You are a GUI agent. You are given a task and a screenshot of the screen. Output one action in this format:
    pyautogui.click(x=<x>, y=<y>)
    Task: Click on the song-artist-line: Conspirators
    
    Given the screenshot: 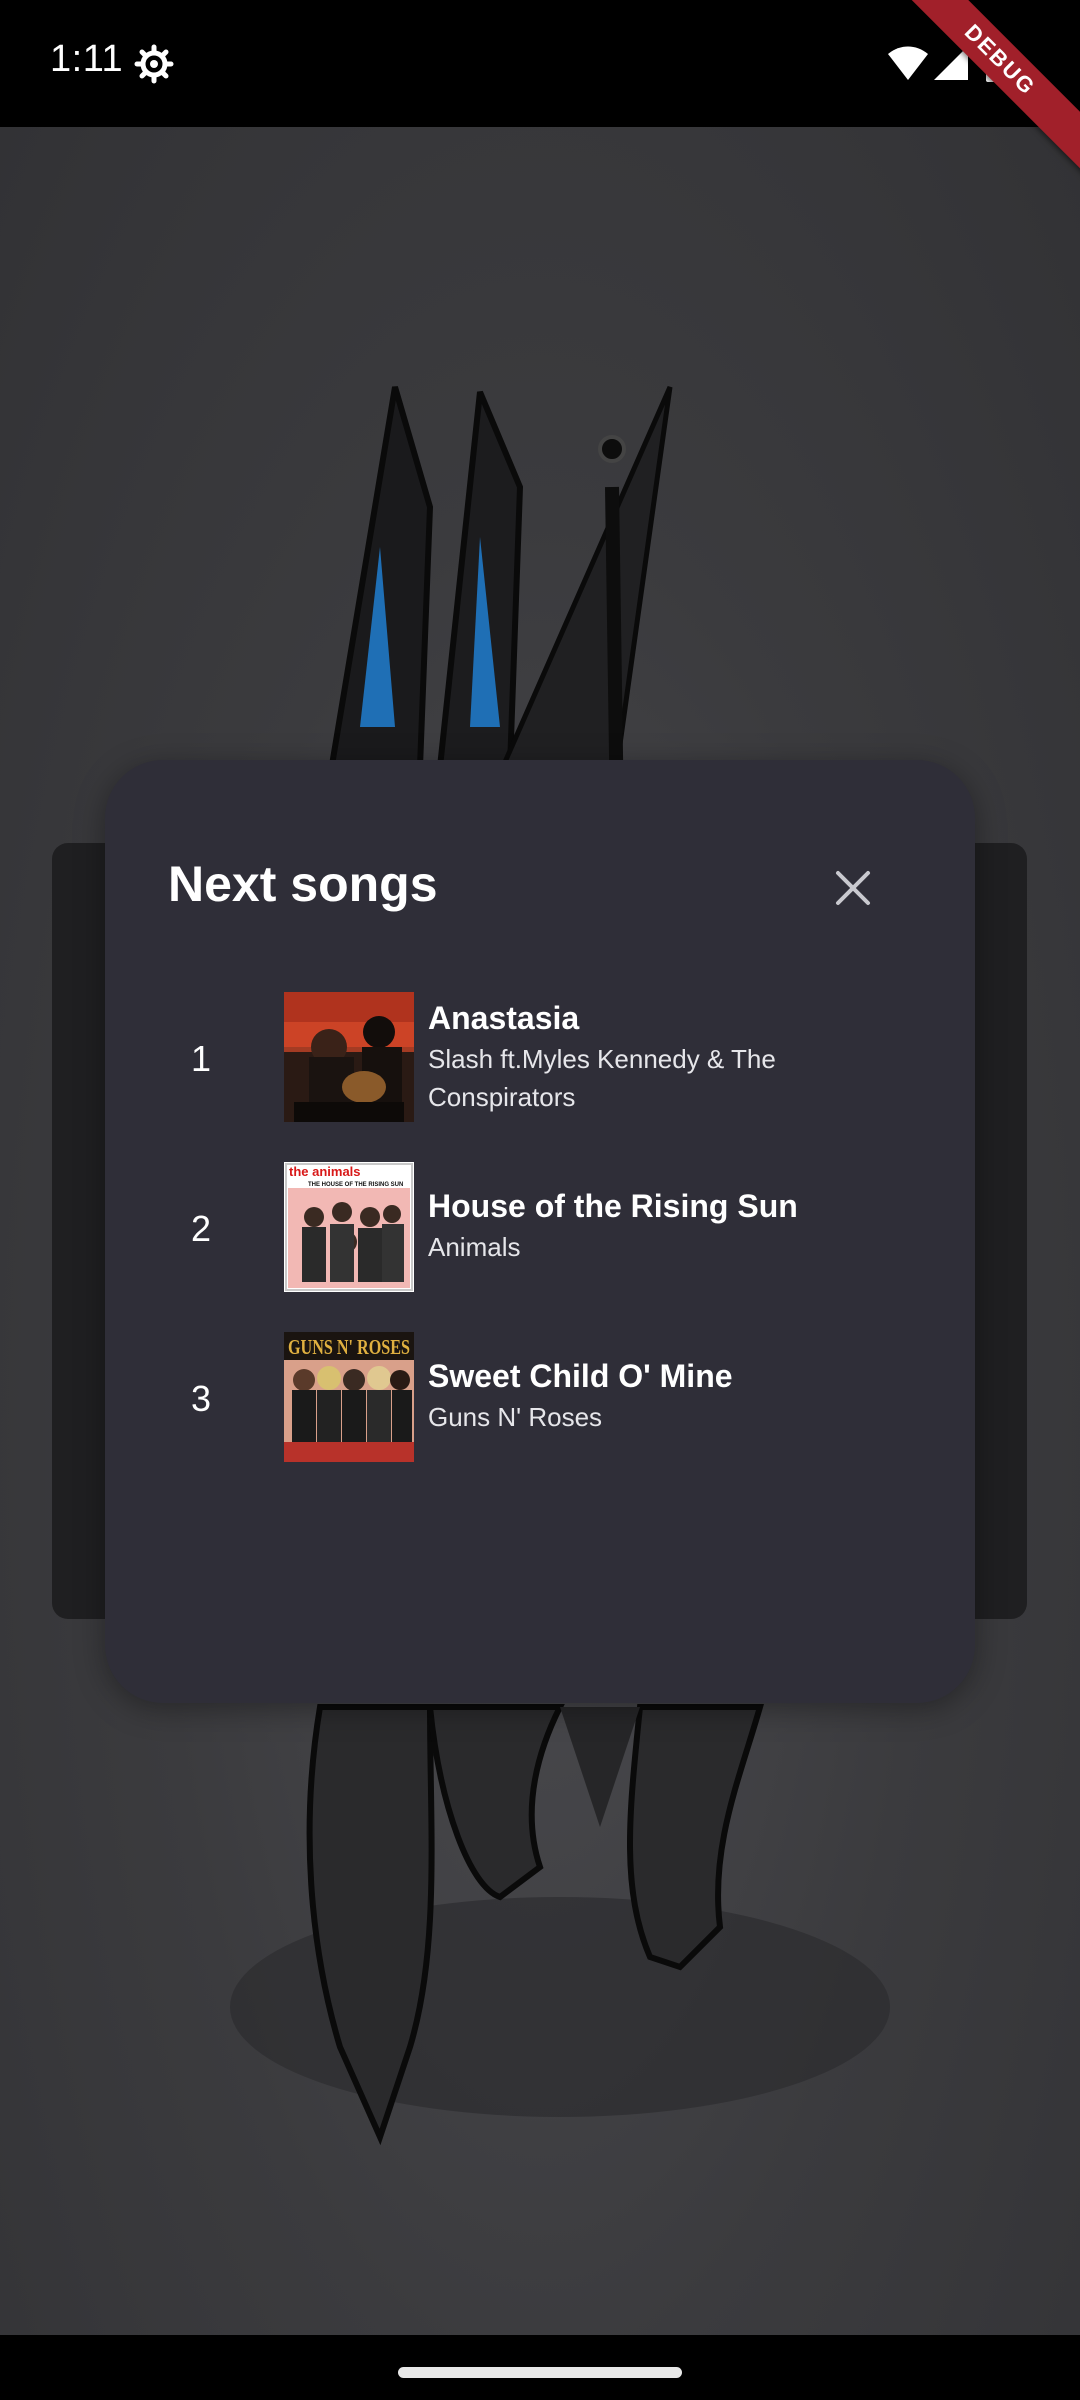 What is the action you would take?
    pyautogui.click(x=502, y=1097)
    